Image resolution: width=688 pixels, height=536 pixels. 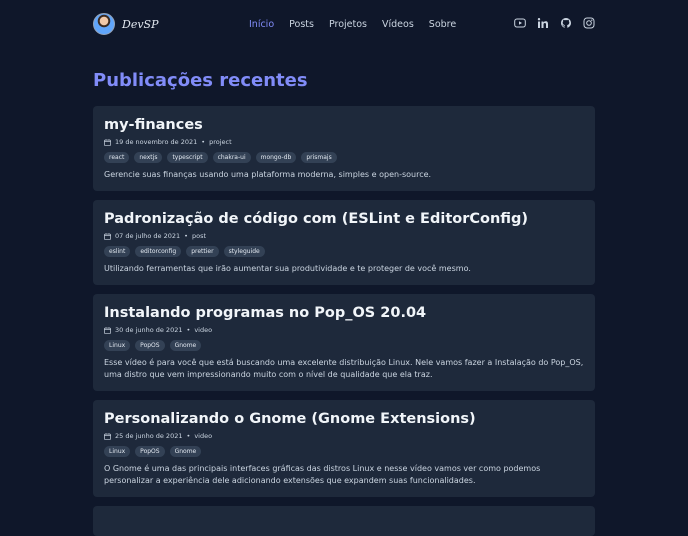 What do you see at coordinates (344, 125) in the screenshot?
I see `post-title: my-finances` at bounding box center [344, 125].